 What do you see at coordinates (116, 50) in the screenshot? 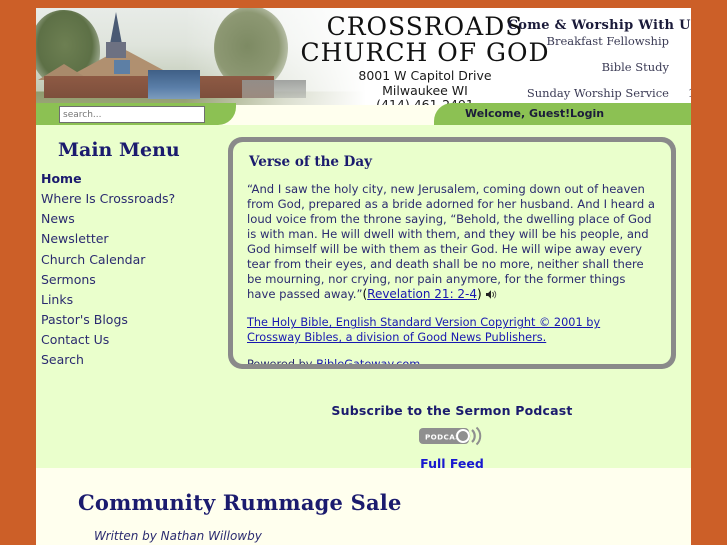
I see `church-steeple-base` at bounding box center [116, 50].